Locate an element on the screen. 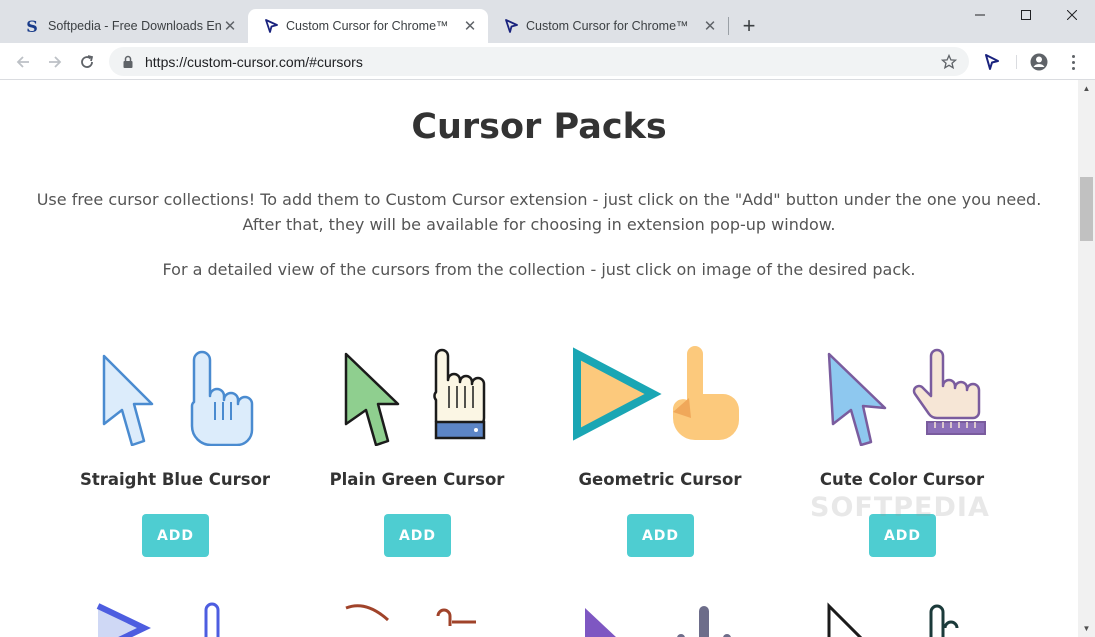 The width and height of the screenshot is (1095, 637). new-tab-button: + is located at coordinates (749, 26).